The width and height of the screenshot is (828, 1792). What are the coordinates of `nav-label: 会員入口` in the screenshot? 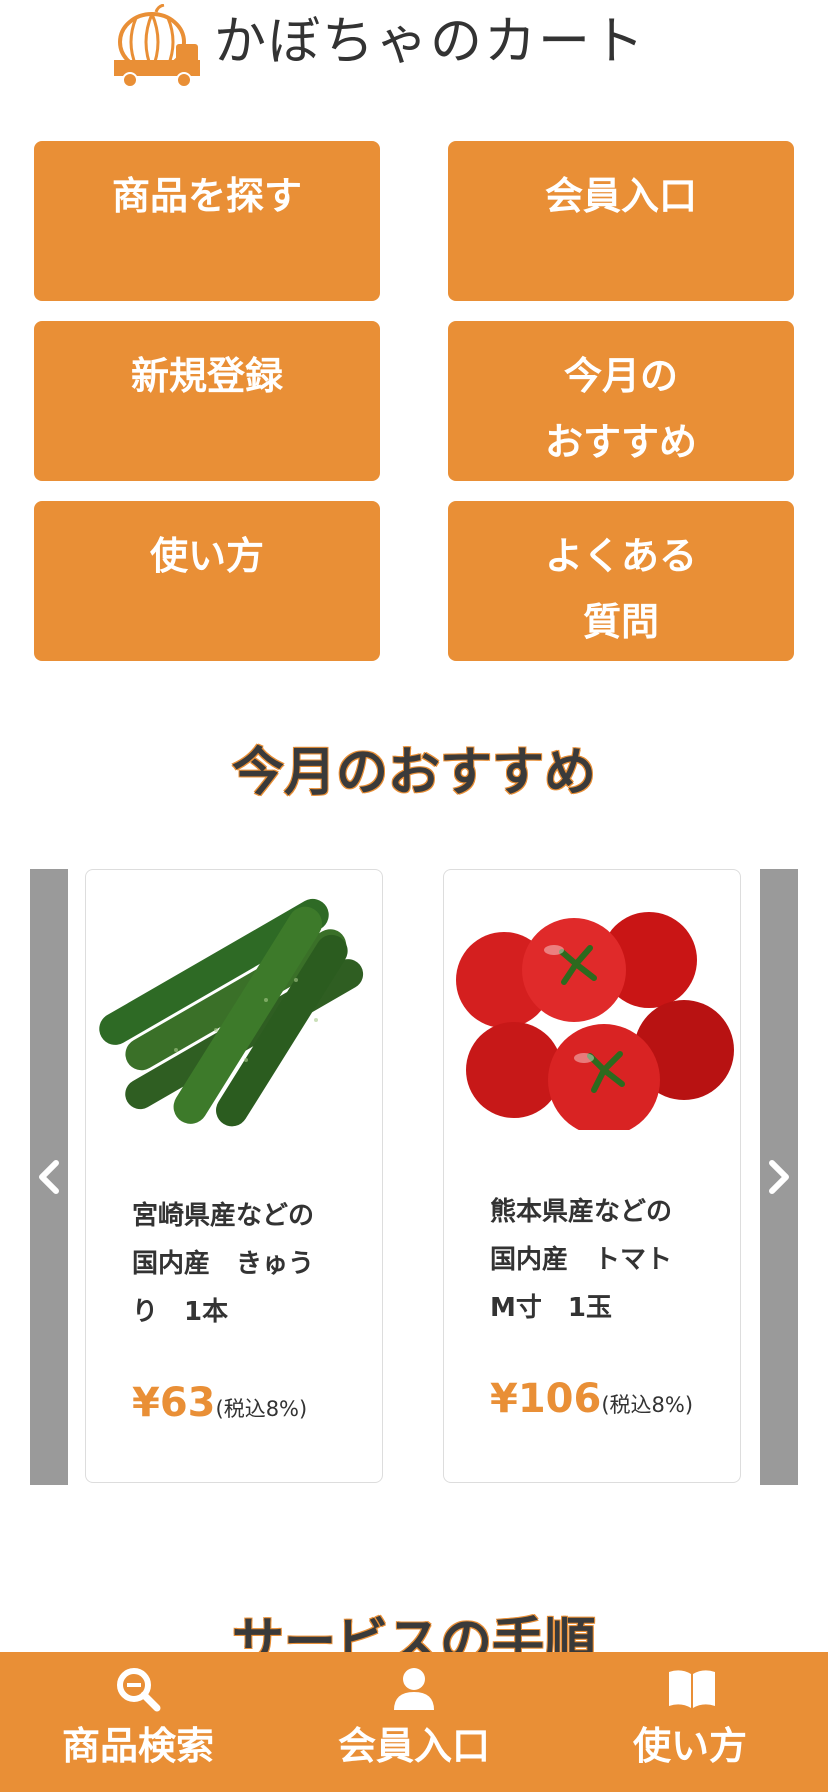 It's located at (413, 1746).